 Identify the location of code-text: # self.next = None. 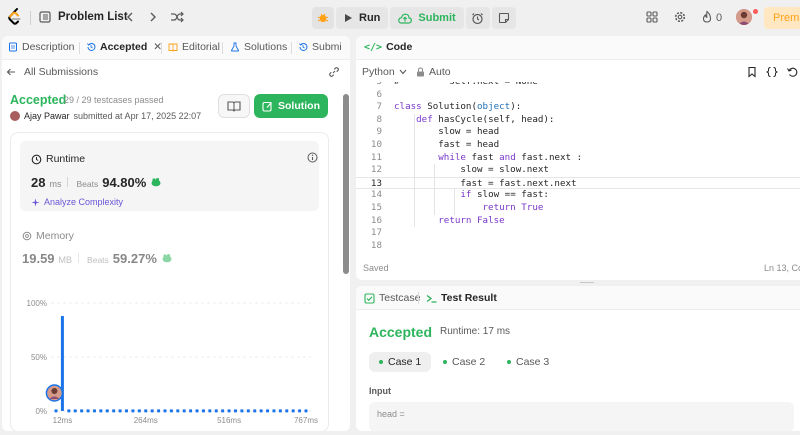
(466, 84).